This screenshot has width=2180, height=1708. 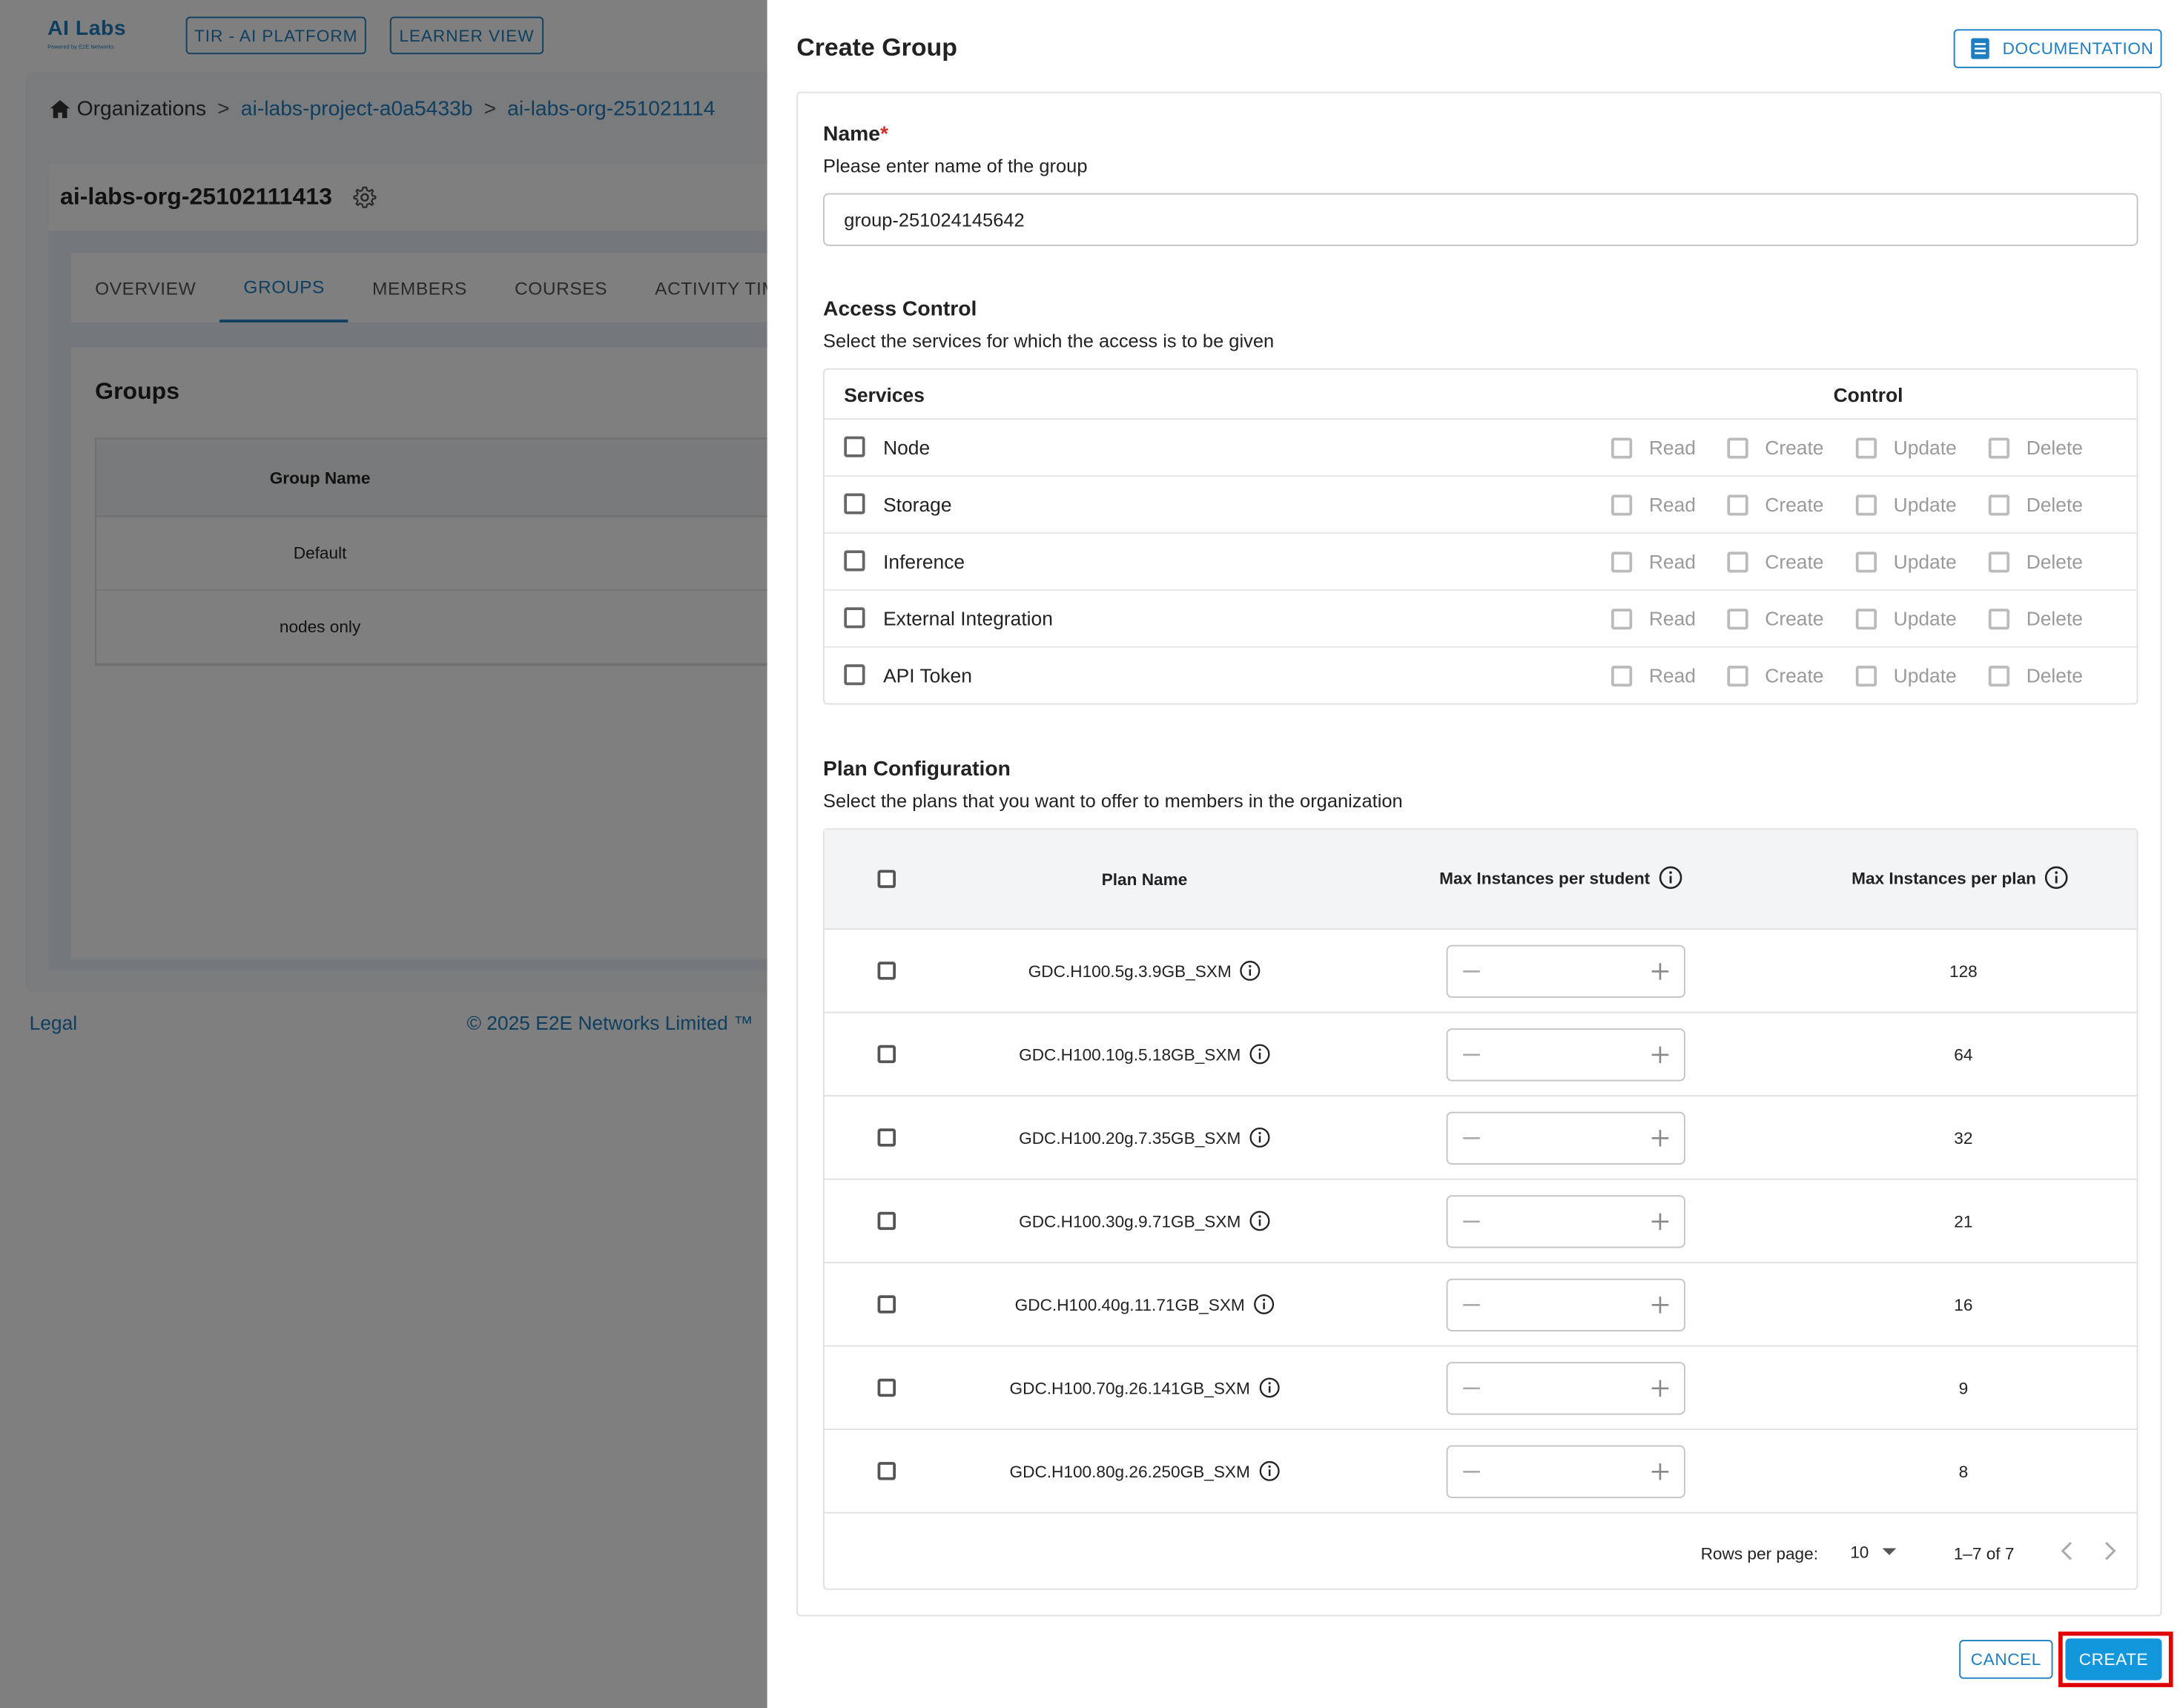 What do you see at coordinates (1480, 562) in the screenshot?
I see `service-row: Inference Read Create Update Delete` at bounding box center [1480, 562].